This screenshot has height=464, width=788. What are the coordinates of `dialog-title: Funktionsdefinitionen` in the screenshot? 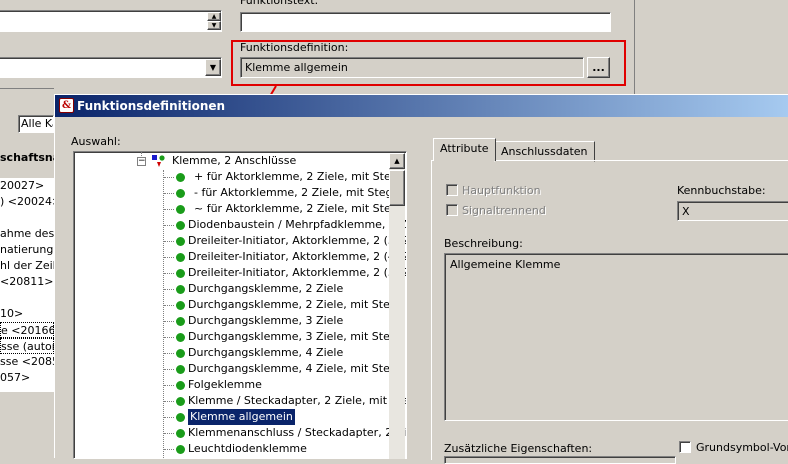 It's located at (151, 106).